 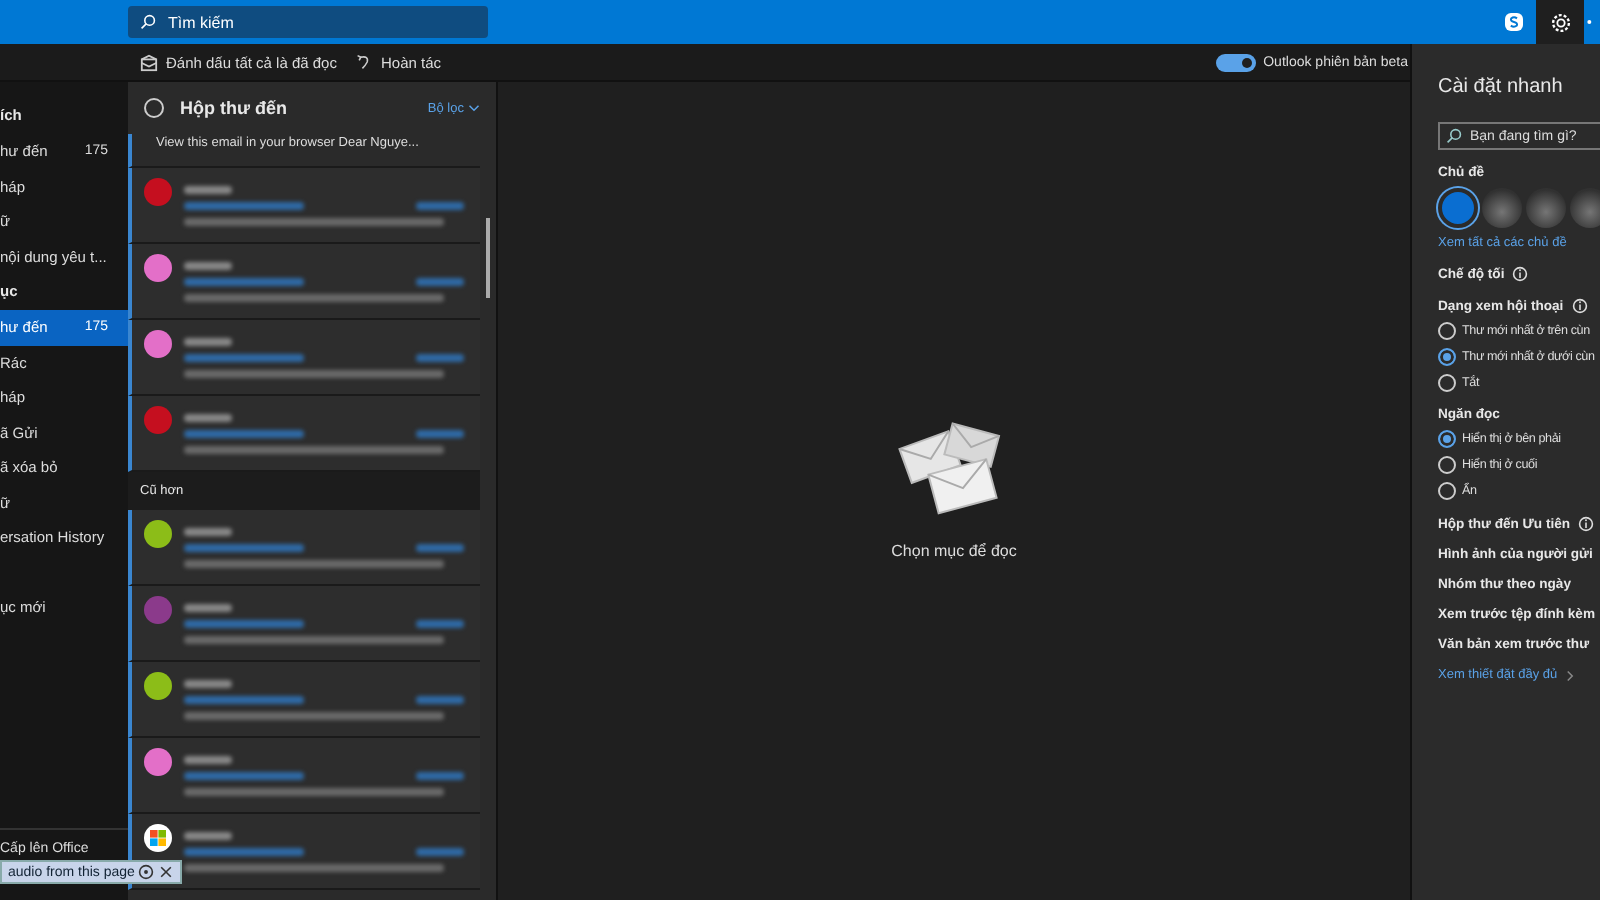 What do you see at coordinates (149, 62) in the screenshot?
I see `envelope-icon` at bounding box center [149, 62].